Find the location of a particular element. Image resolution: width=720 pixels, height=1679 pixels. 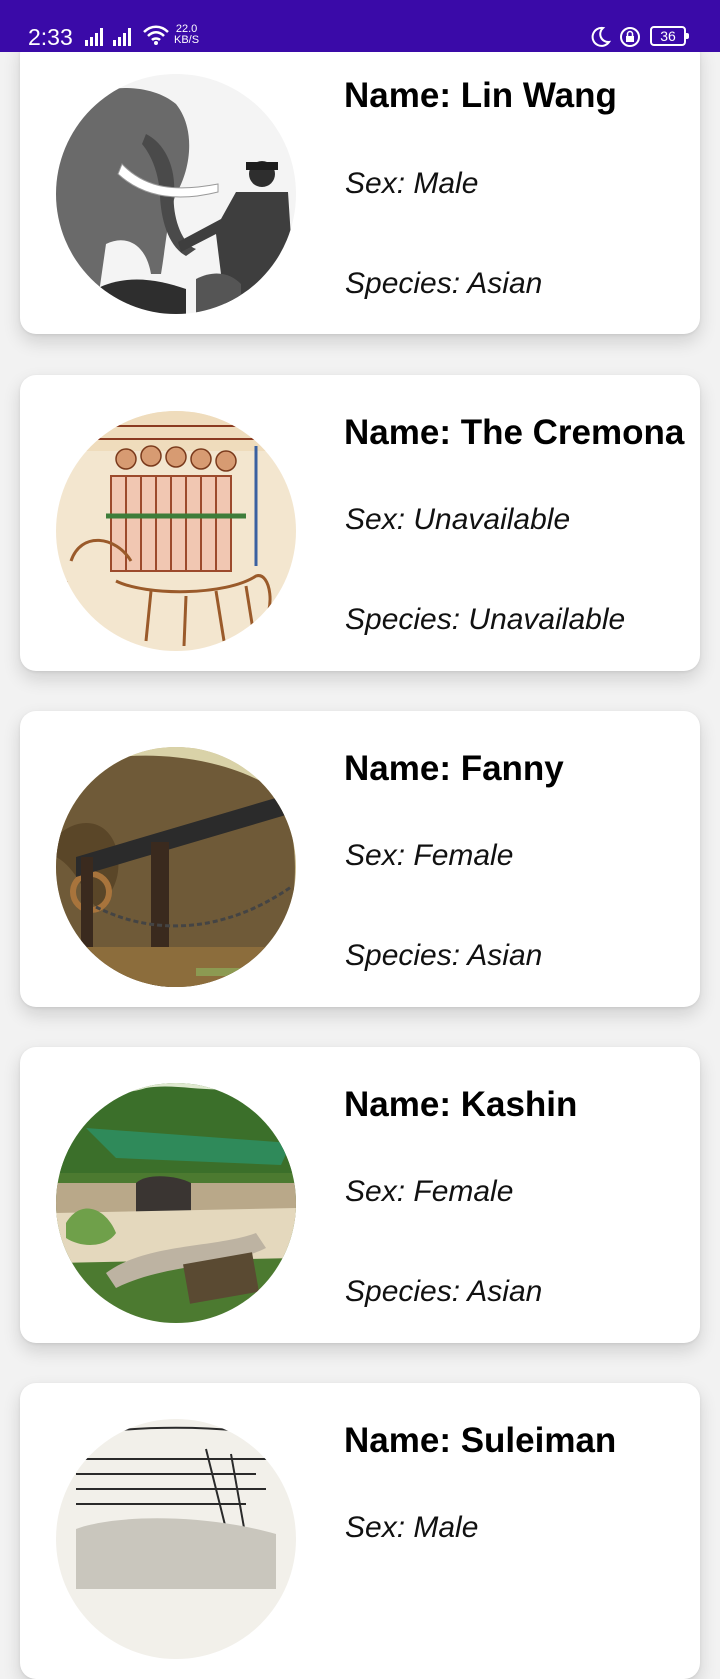

battery-tip is located at coordinates (687, 36).